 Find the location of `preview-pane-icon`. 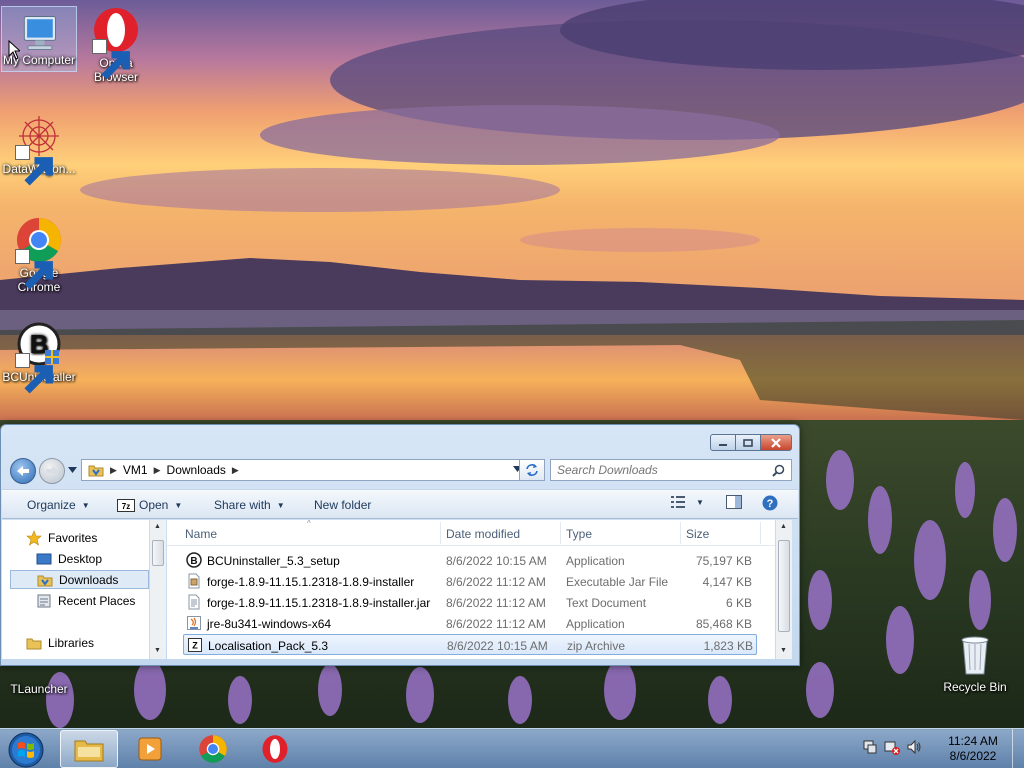

preview-pane-icon is located at coordinates (734, 502).